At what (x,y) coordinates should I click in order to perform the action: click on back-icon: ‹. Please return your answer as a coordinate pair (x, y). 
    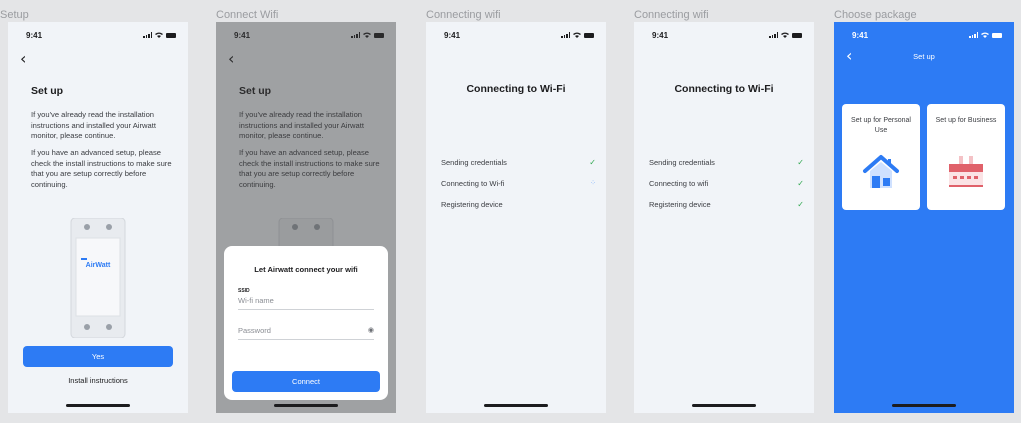
    Looking at the image, I should click on (23, 58).